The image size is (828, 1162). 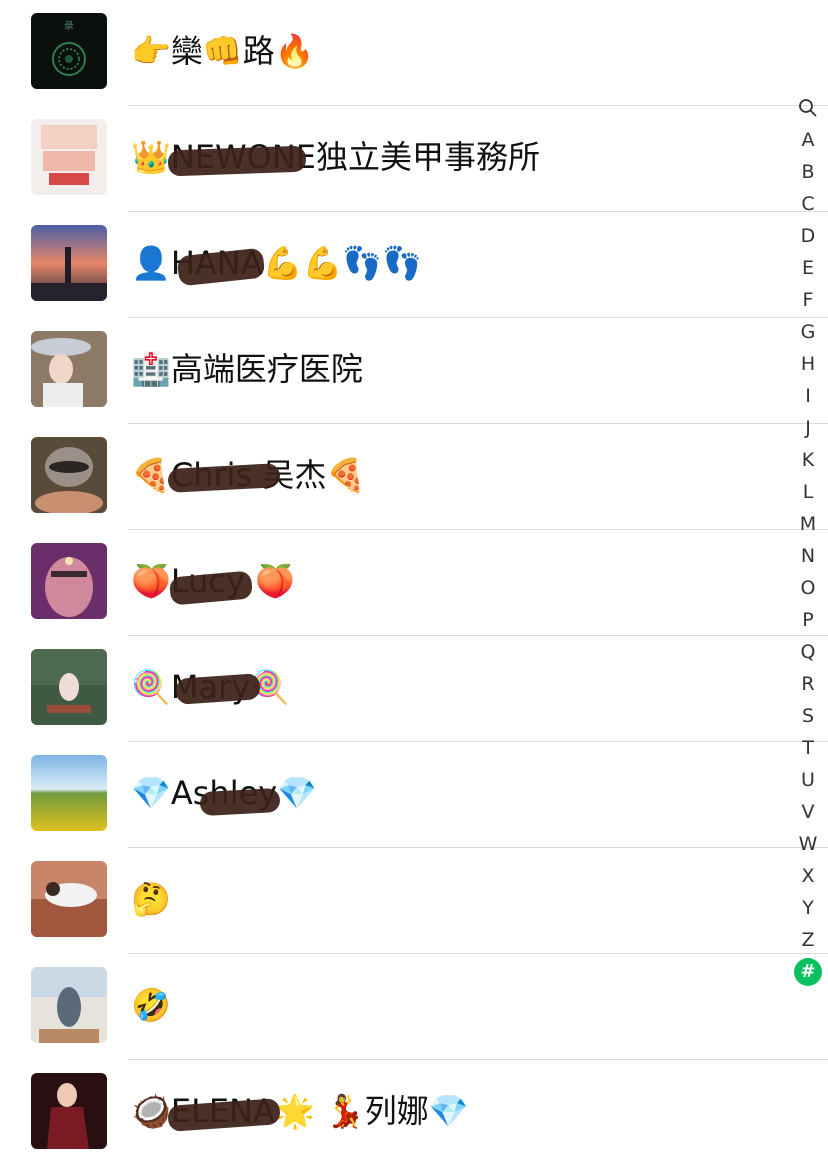 I want to click on index-letter-h: H, so click(x=808, y=364).